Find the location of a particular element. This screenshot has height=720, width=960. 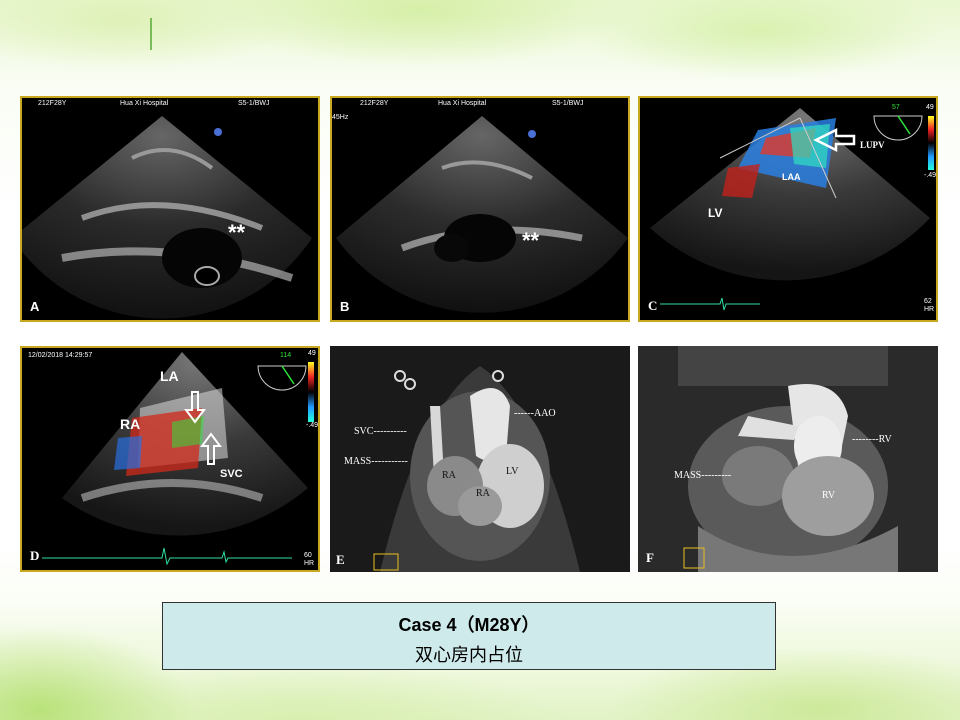

mass-marker-a: ** is located at coordinates (237, 232).